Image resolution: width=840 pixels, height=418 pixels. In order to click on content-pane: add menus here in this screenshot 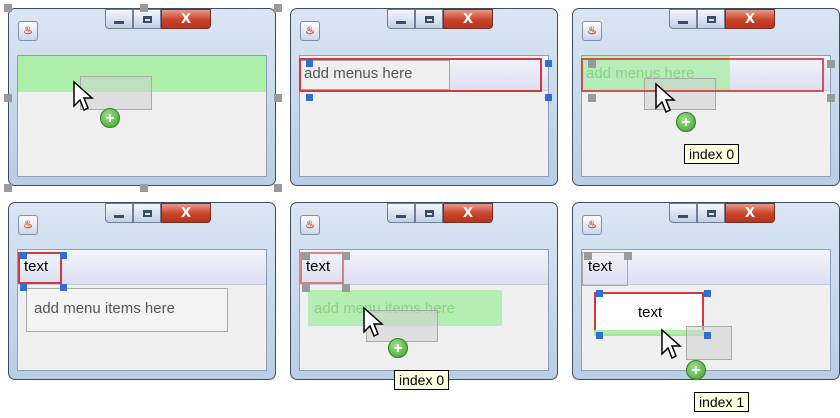, I will do `click(424, 116)`.